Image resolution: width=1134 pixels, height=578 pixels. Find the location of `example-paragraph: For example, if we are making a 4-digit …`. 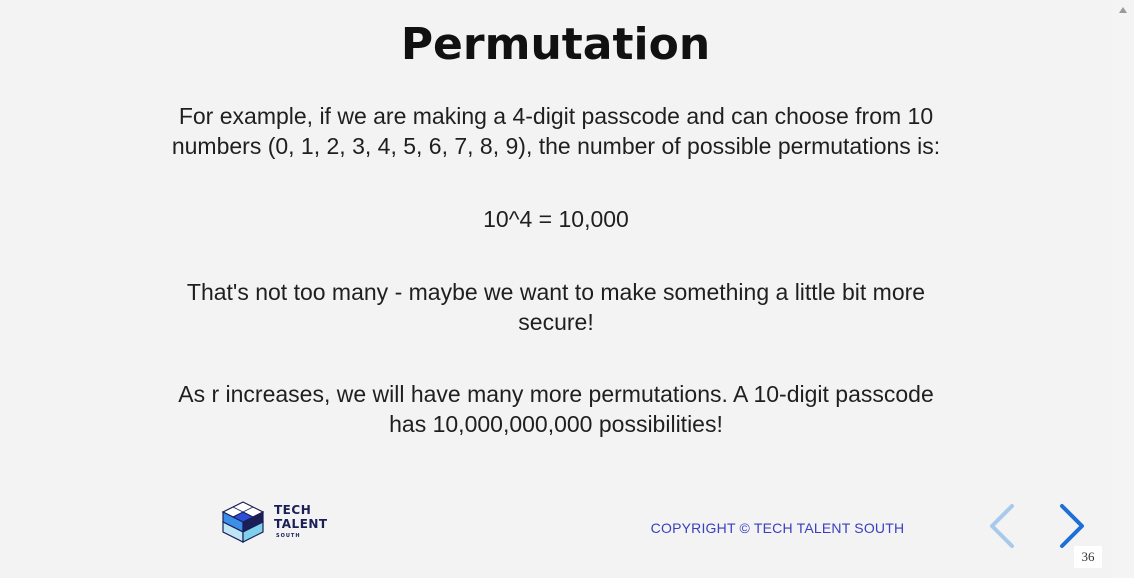

example-paragraph: For example, if we are making a 4-digit … is located at coordinates (556, 131).